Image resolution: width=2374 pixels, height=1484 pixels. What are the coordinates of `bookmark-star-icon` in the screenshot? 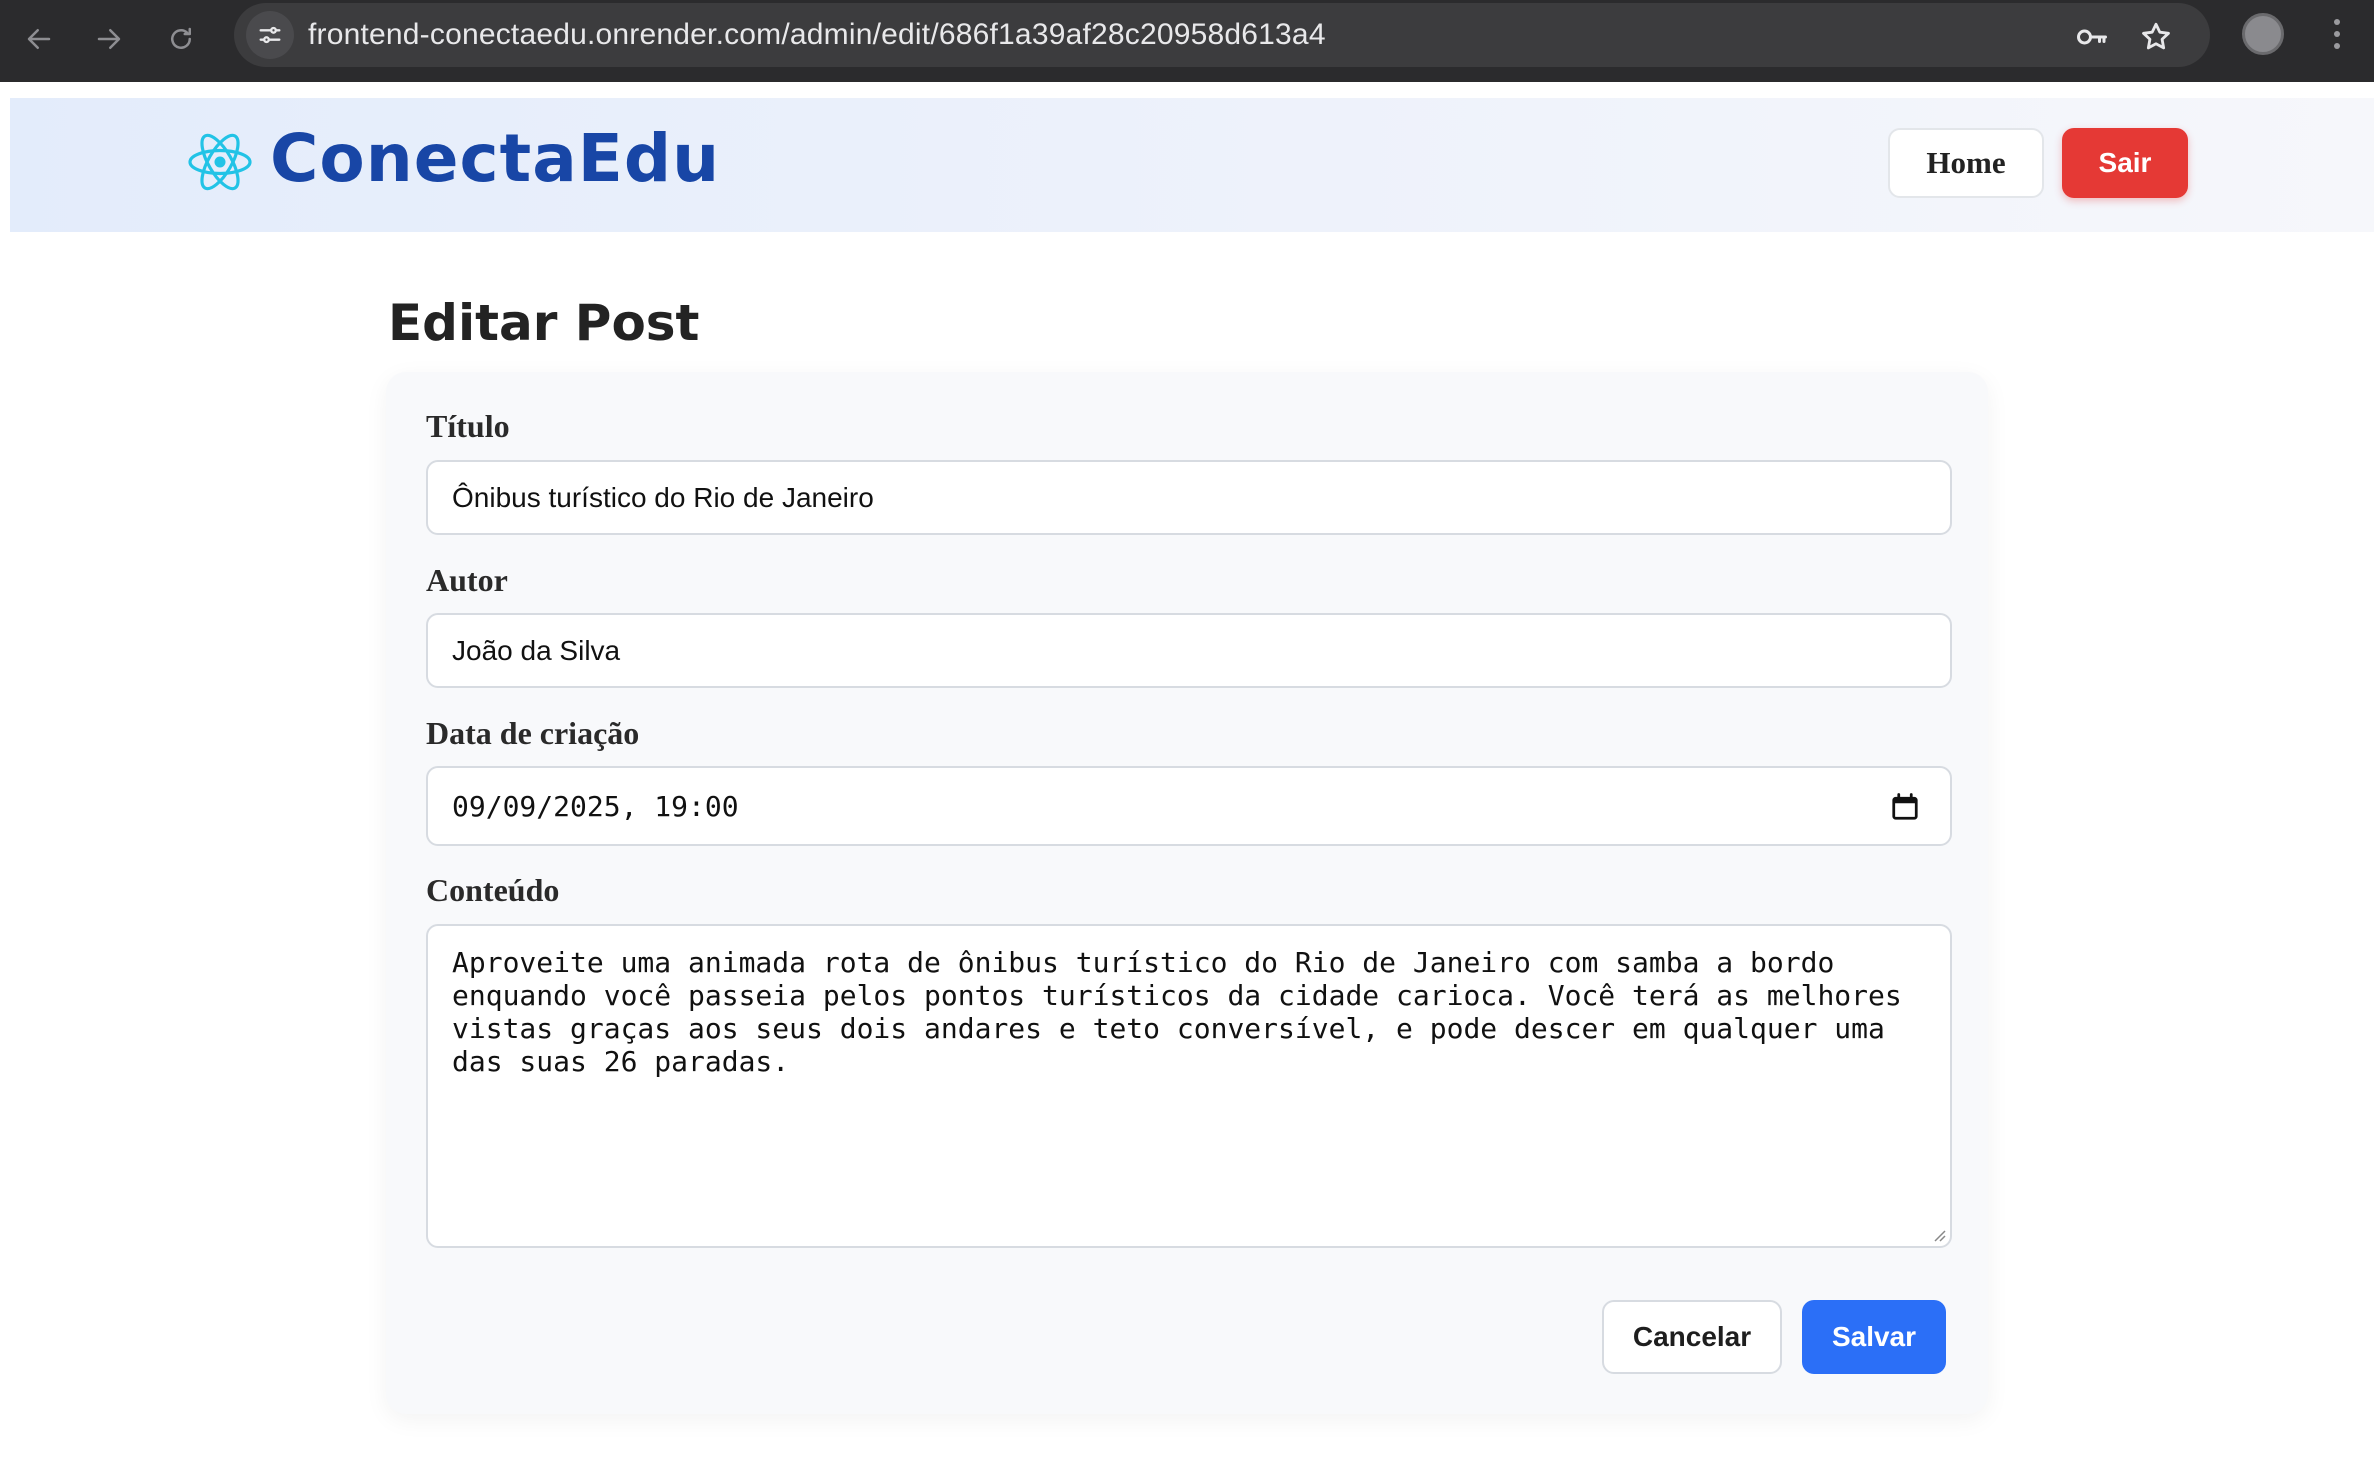 It's located at (2156, 37).